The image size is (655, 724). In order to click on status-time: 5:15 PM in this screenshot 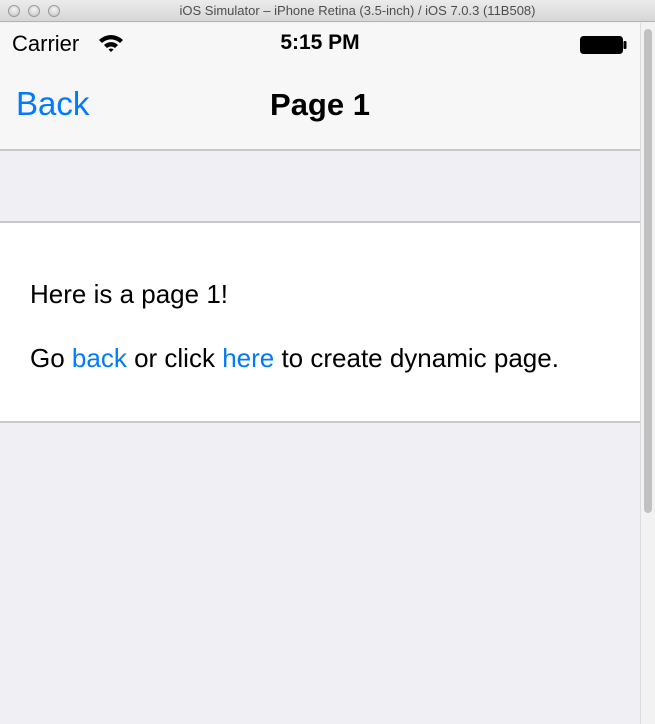, I will do `click(320, 42)`.